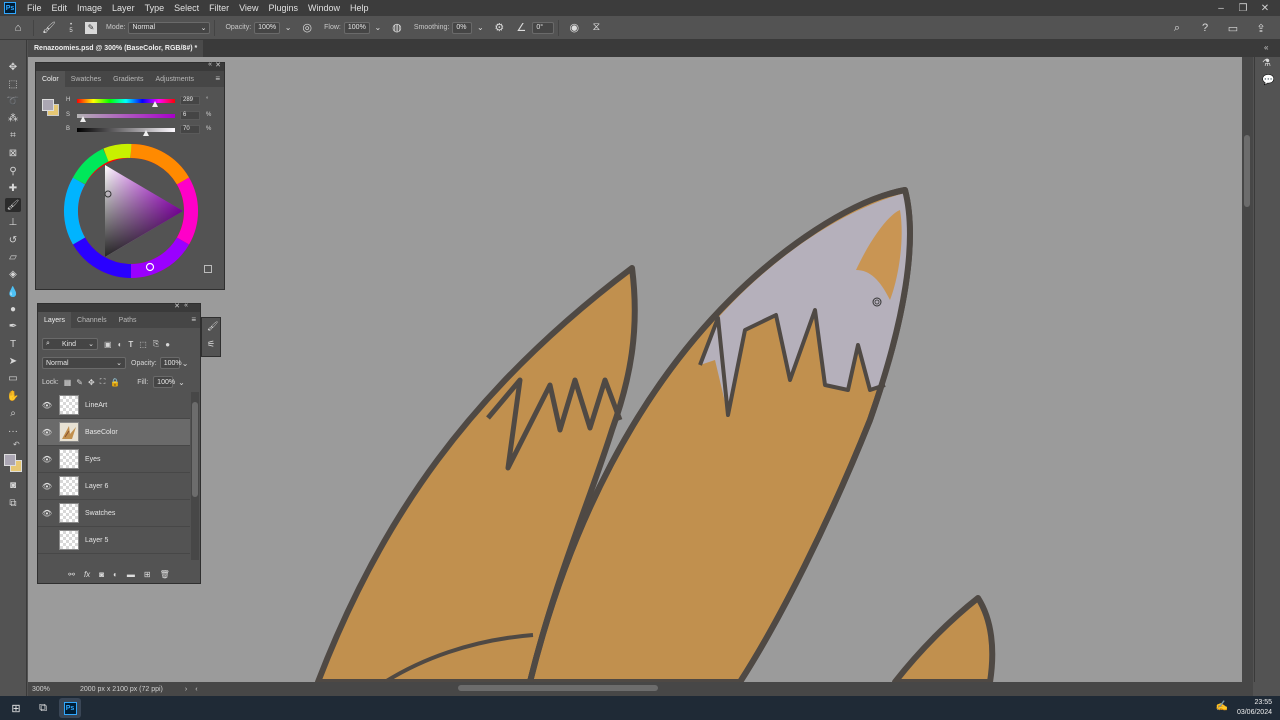 This screenshot has height=720, width=1280. What do you see at coordinates (13, 344) in the screenshot?
I see `type-tool-icon: T` at bounding box center [13, 344].